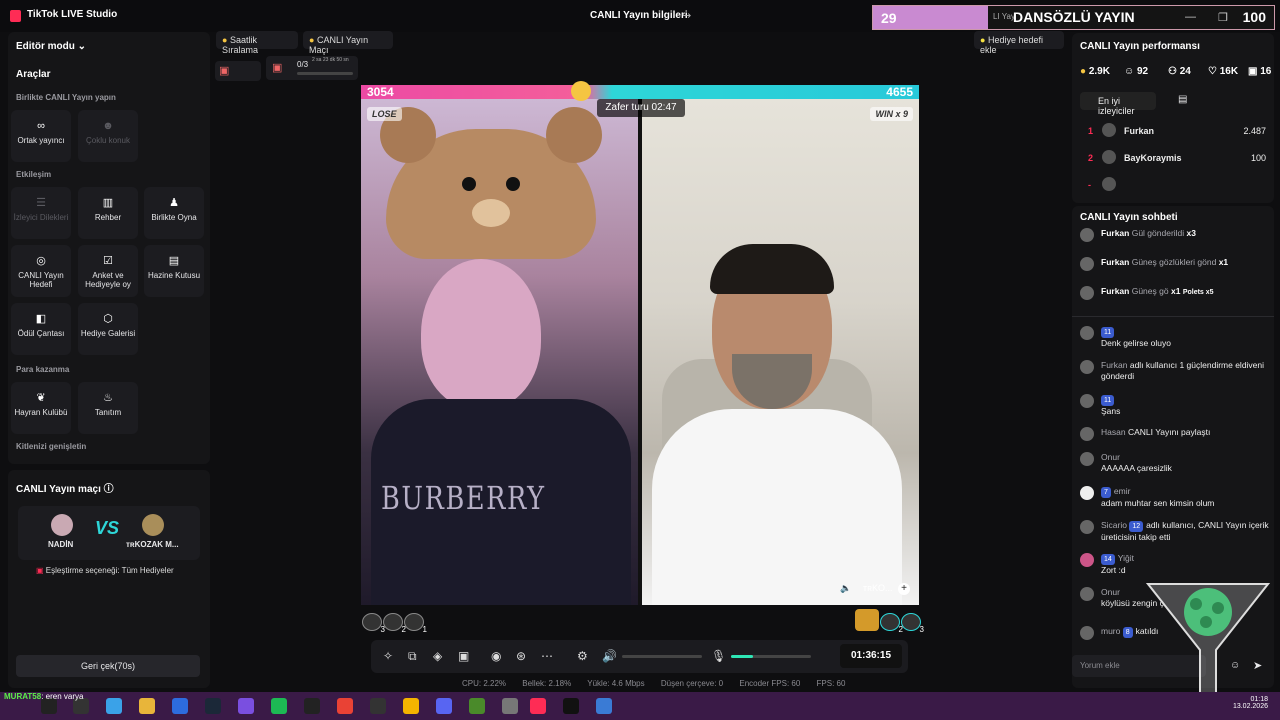 Image resolution: width=1280 pixels, height=720 pixels. What do you see at coordinates (108, 329) in the screenshot?
I see `gift-gallery-button: ⬡ Hediye Galerisi` at bounding box center [108, 329].